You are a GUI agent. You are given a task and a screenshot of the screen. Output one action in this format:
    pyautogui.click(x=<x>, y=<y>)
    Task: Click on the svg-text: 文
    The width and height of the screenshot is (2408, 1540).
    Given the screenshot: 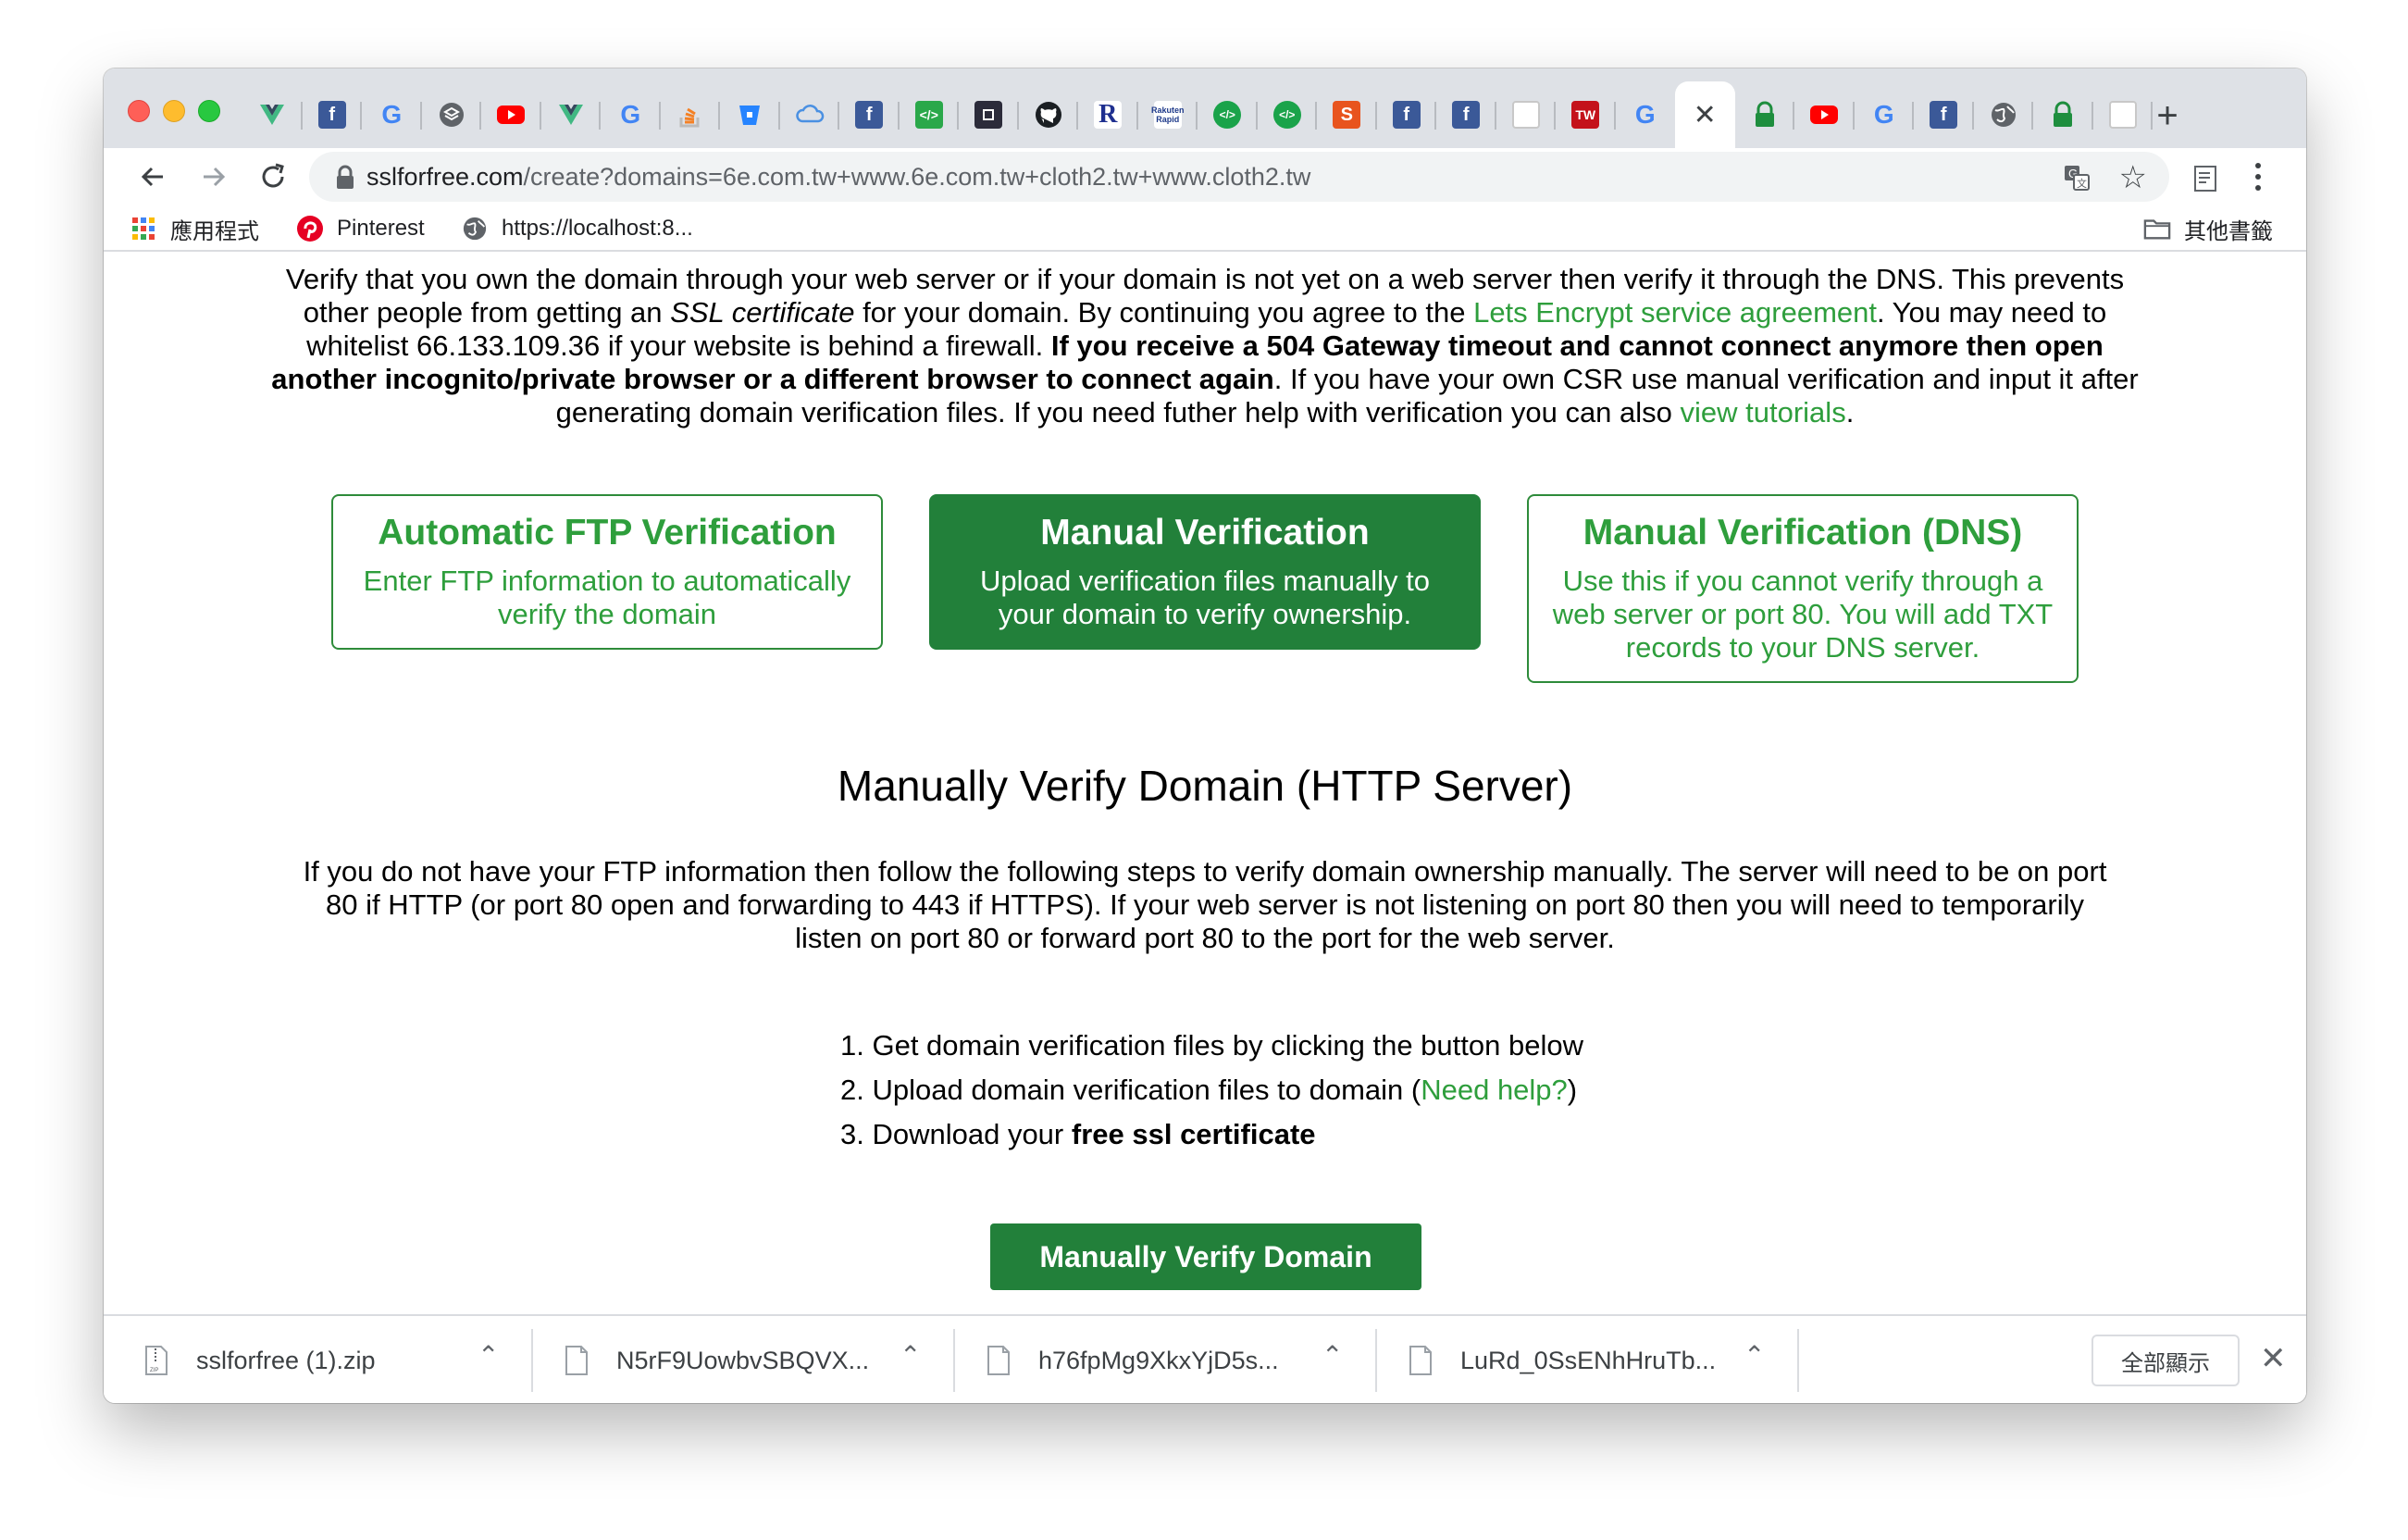 What is the action you would take?
    pyautogui.click(x=2082, y=183)
    